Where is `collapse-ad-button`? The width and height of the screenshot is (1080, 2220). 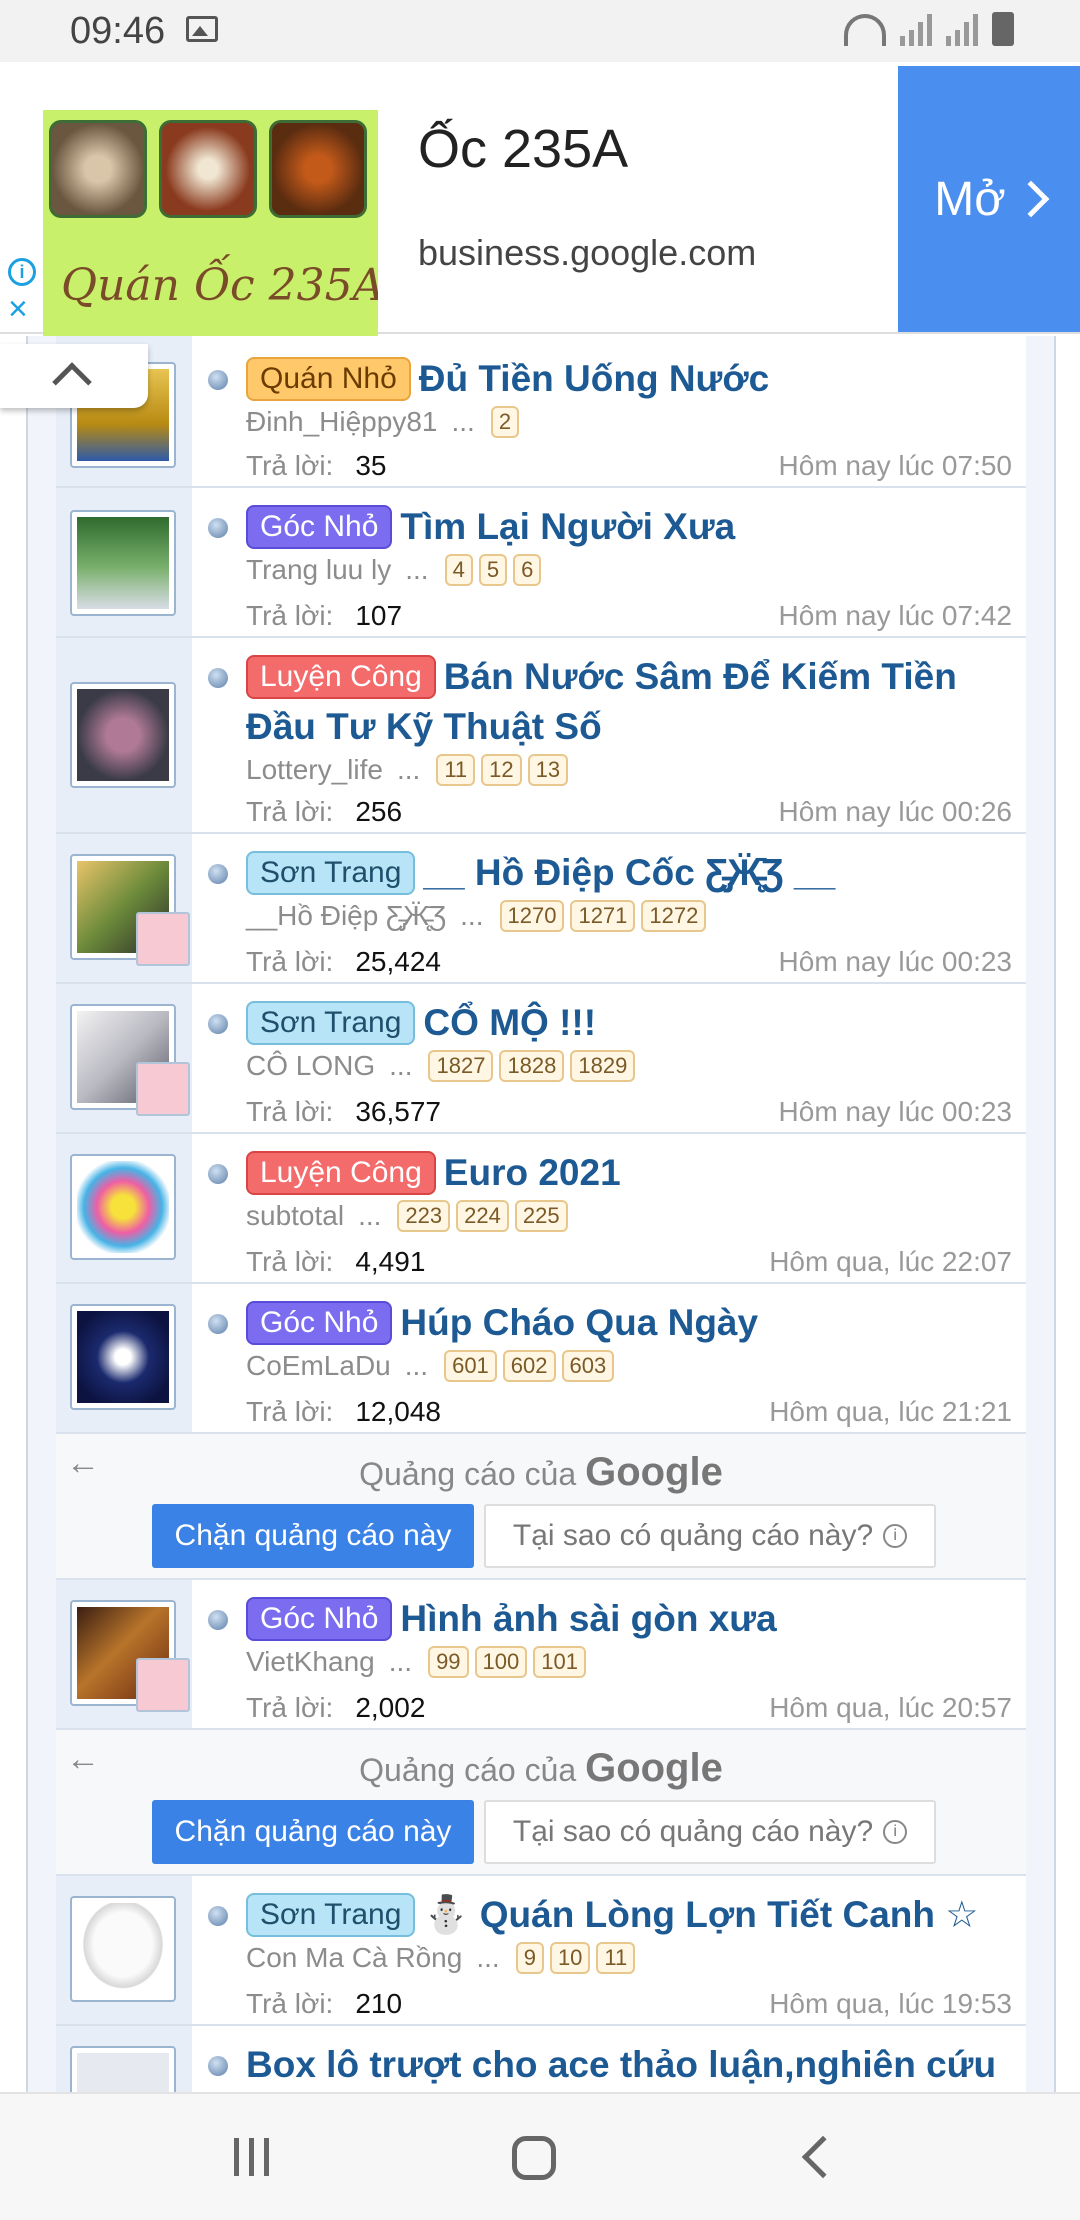 collapse-ad-button is located at coordinates (74, 376).